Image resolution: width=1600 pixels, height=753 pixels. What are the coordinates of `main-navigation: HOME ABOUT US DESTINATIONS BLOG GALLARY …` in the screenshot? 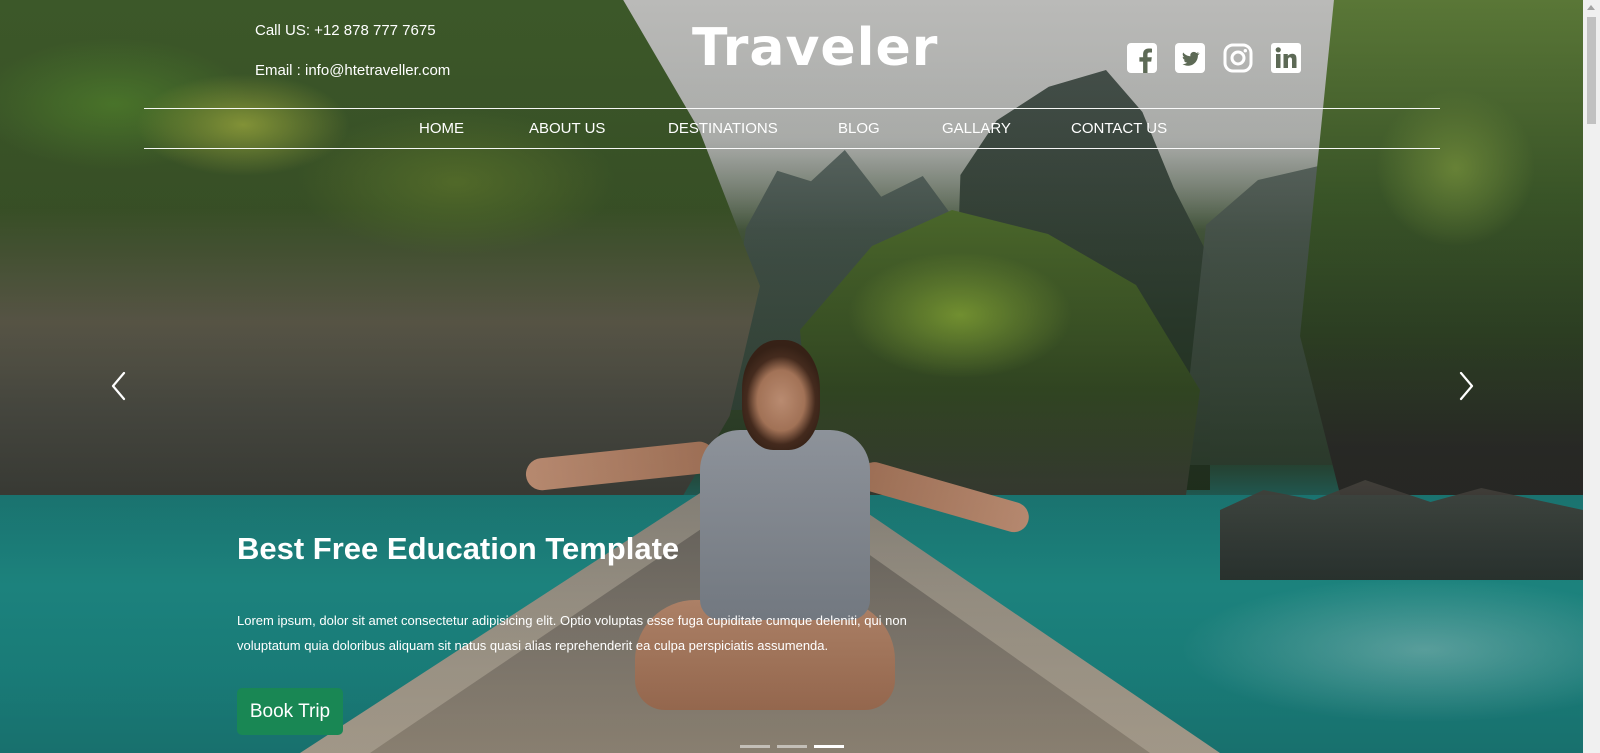 It's located at (791, 130).